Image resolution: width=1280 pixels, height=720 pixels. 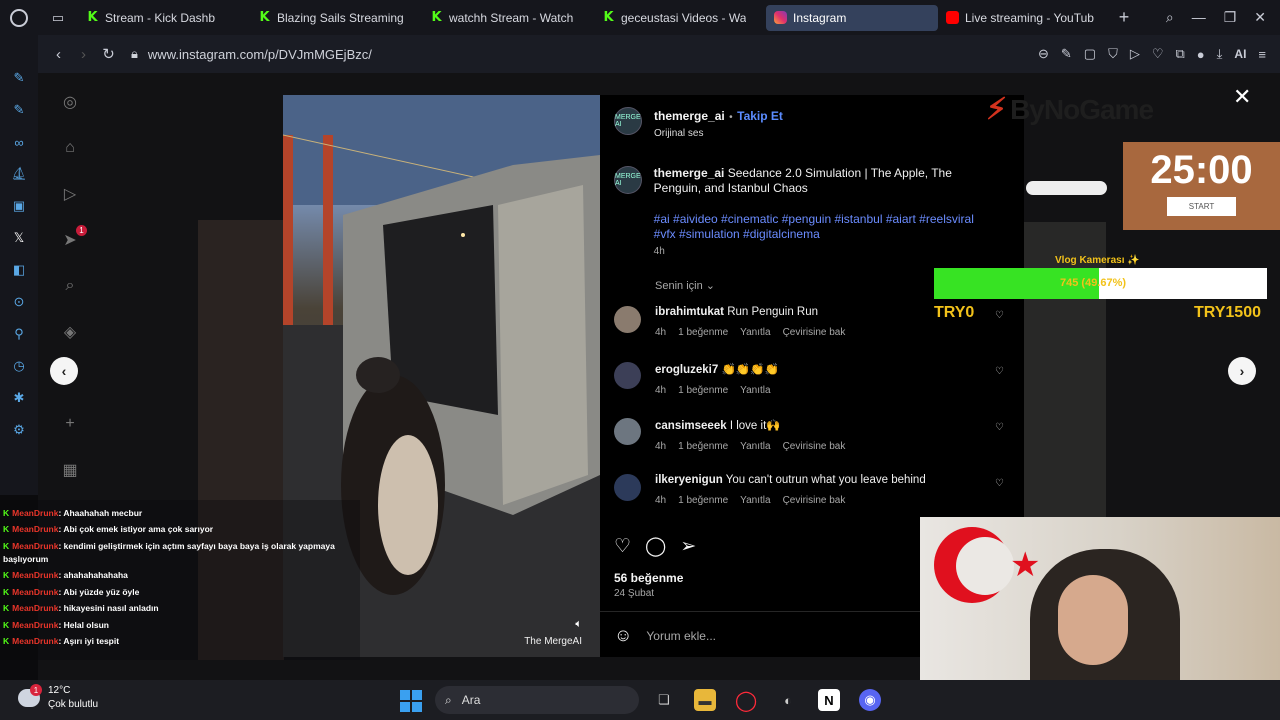 I want to click on discord-icon: ◉, so click(x=870, y=700).